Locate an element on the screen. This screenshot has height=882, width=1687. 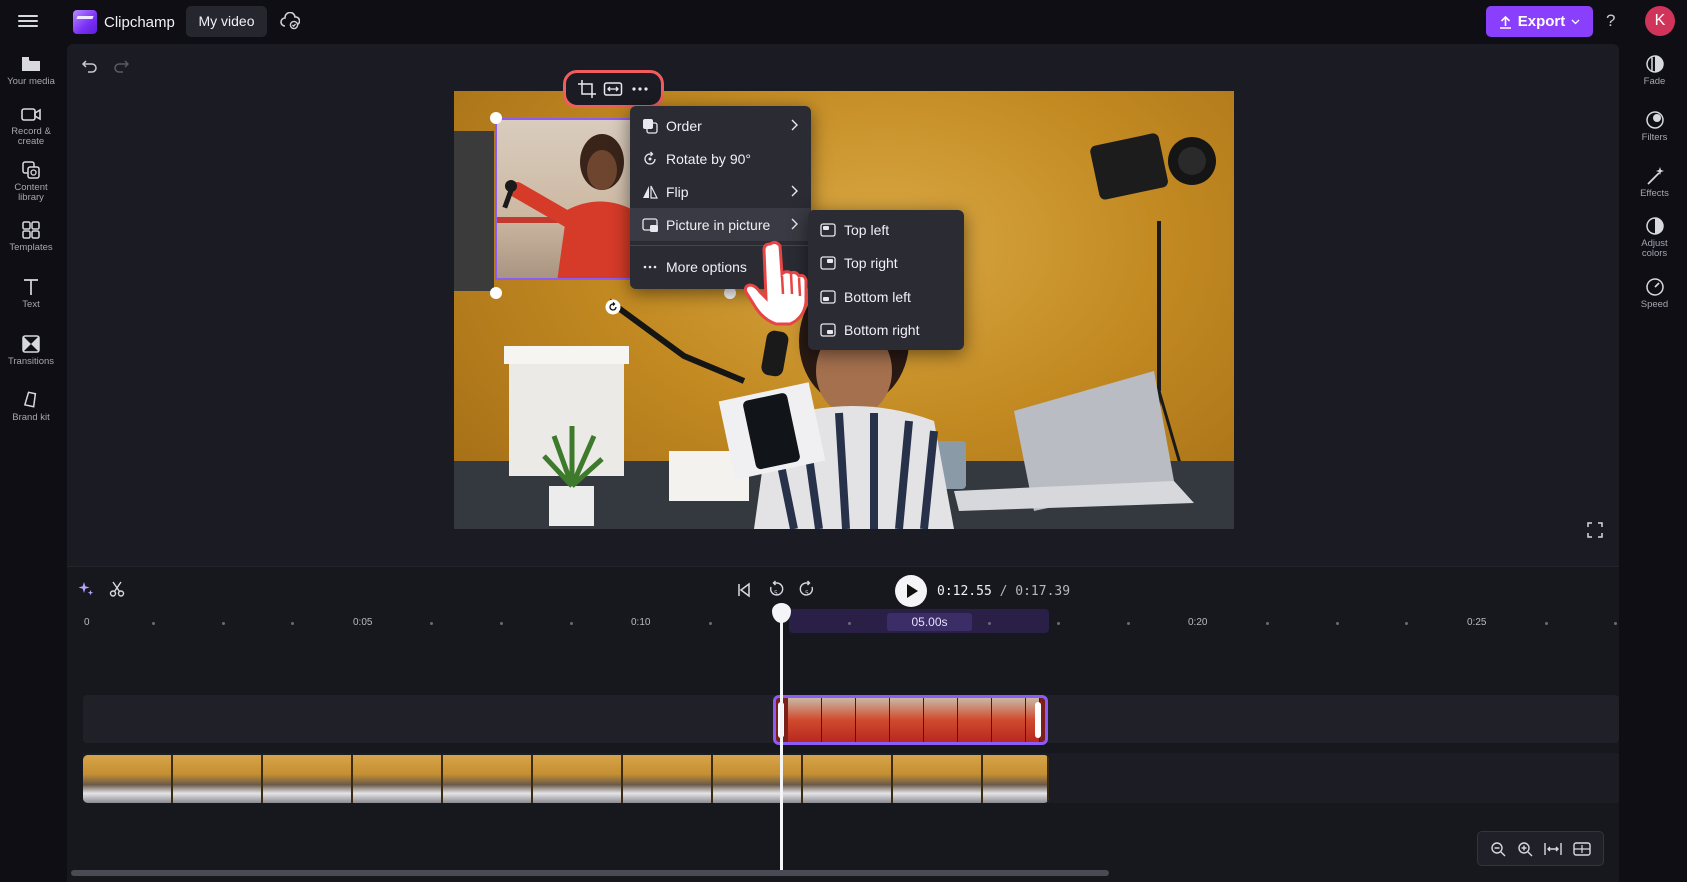
project-name-tab: My video is located at coordinates (226, 21).